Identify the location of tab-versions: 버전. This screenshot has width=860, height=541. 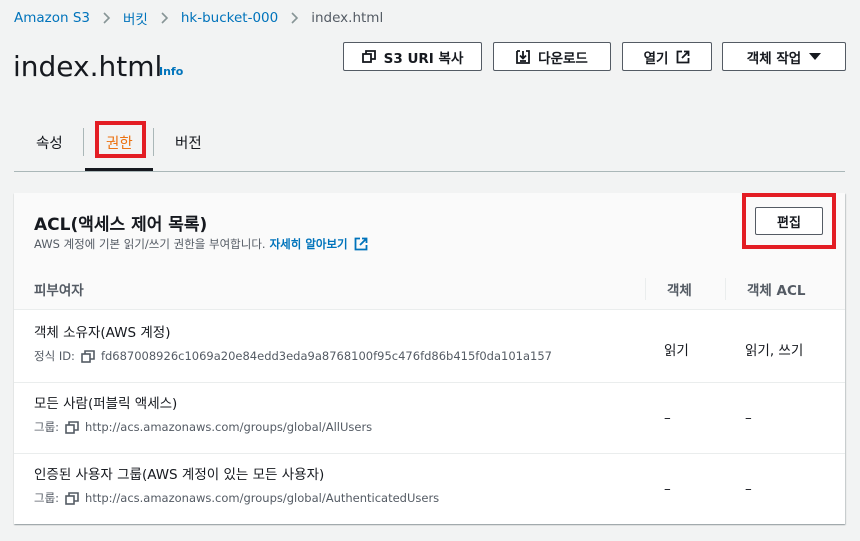
(188, 142).